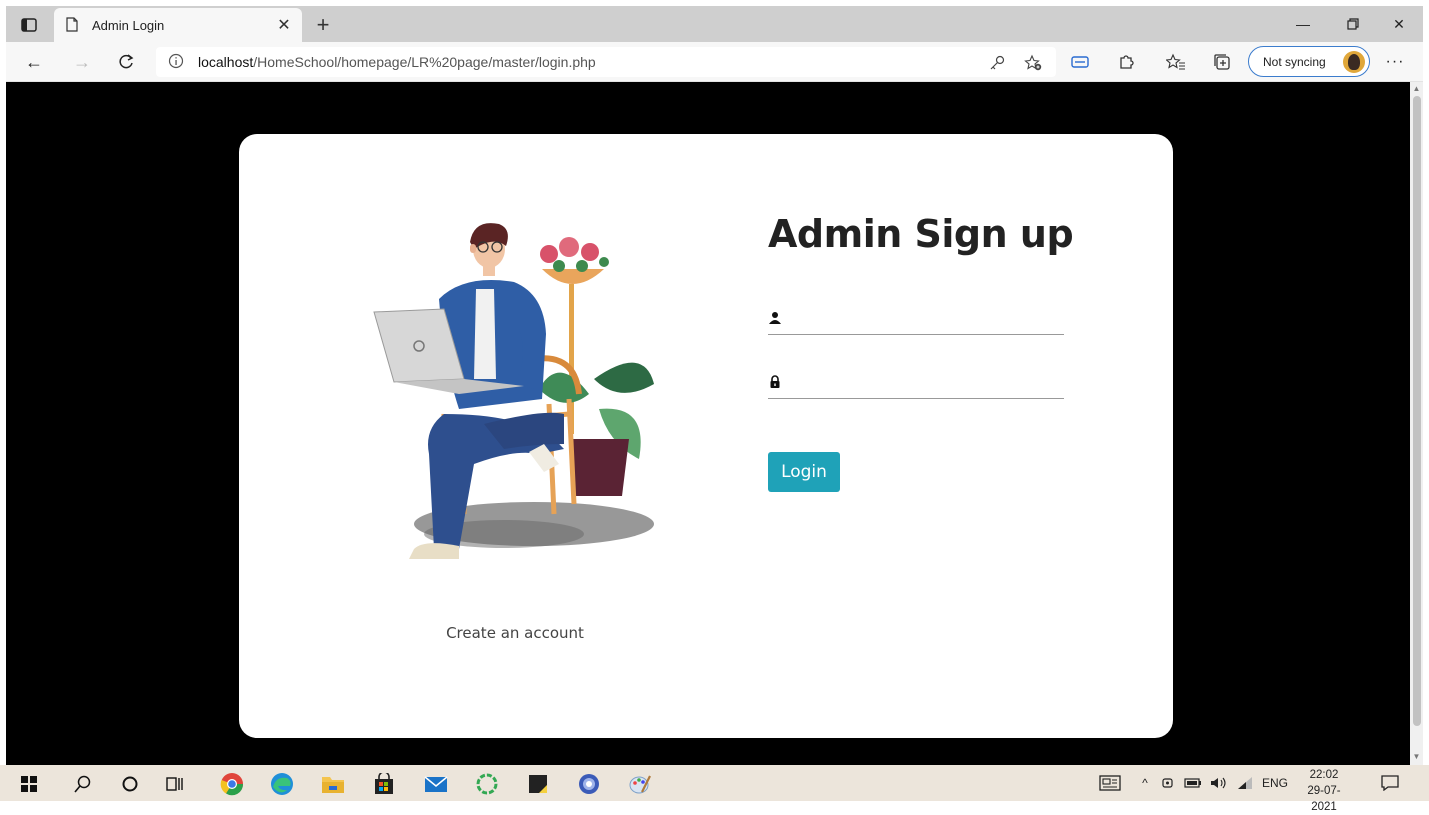 This screenshot has height=815, width=1429. Describe the element at coordinates (1416, 757) in the screenshot. I see `scroll-down-icon: ▼` at that location.